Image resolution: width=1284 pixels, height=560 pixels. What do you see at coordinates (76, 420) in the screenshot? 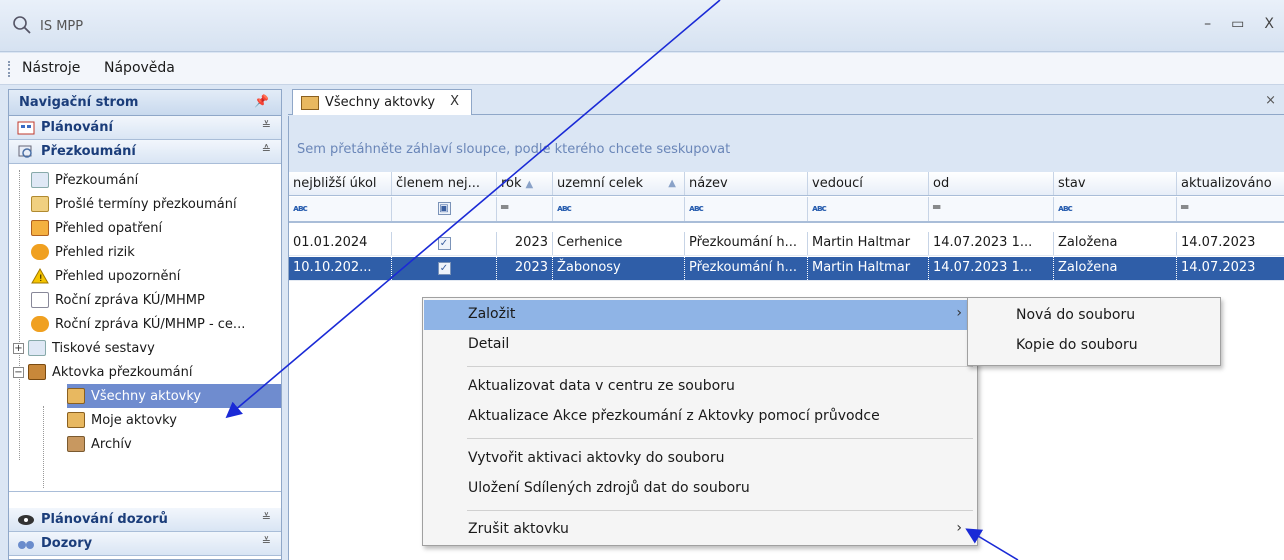
I see `briefcase-user-icon` at bounding box center [76, 420].